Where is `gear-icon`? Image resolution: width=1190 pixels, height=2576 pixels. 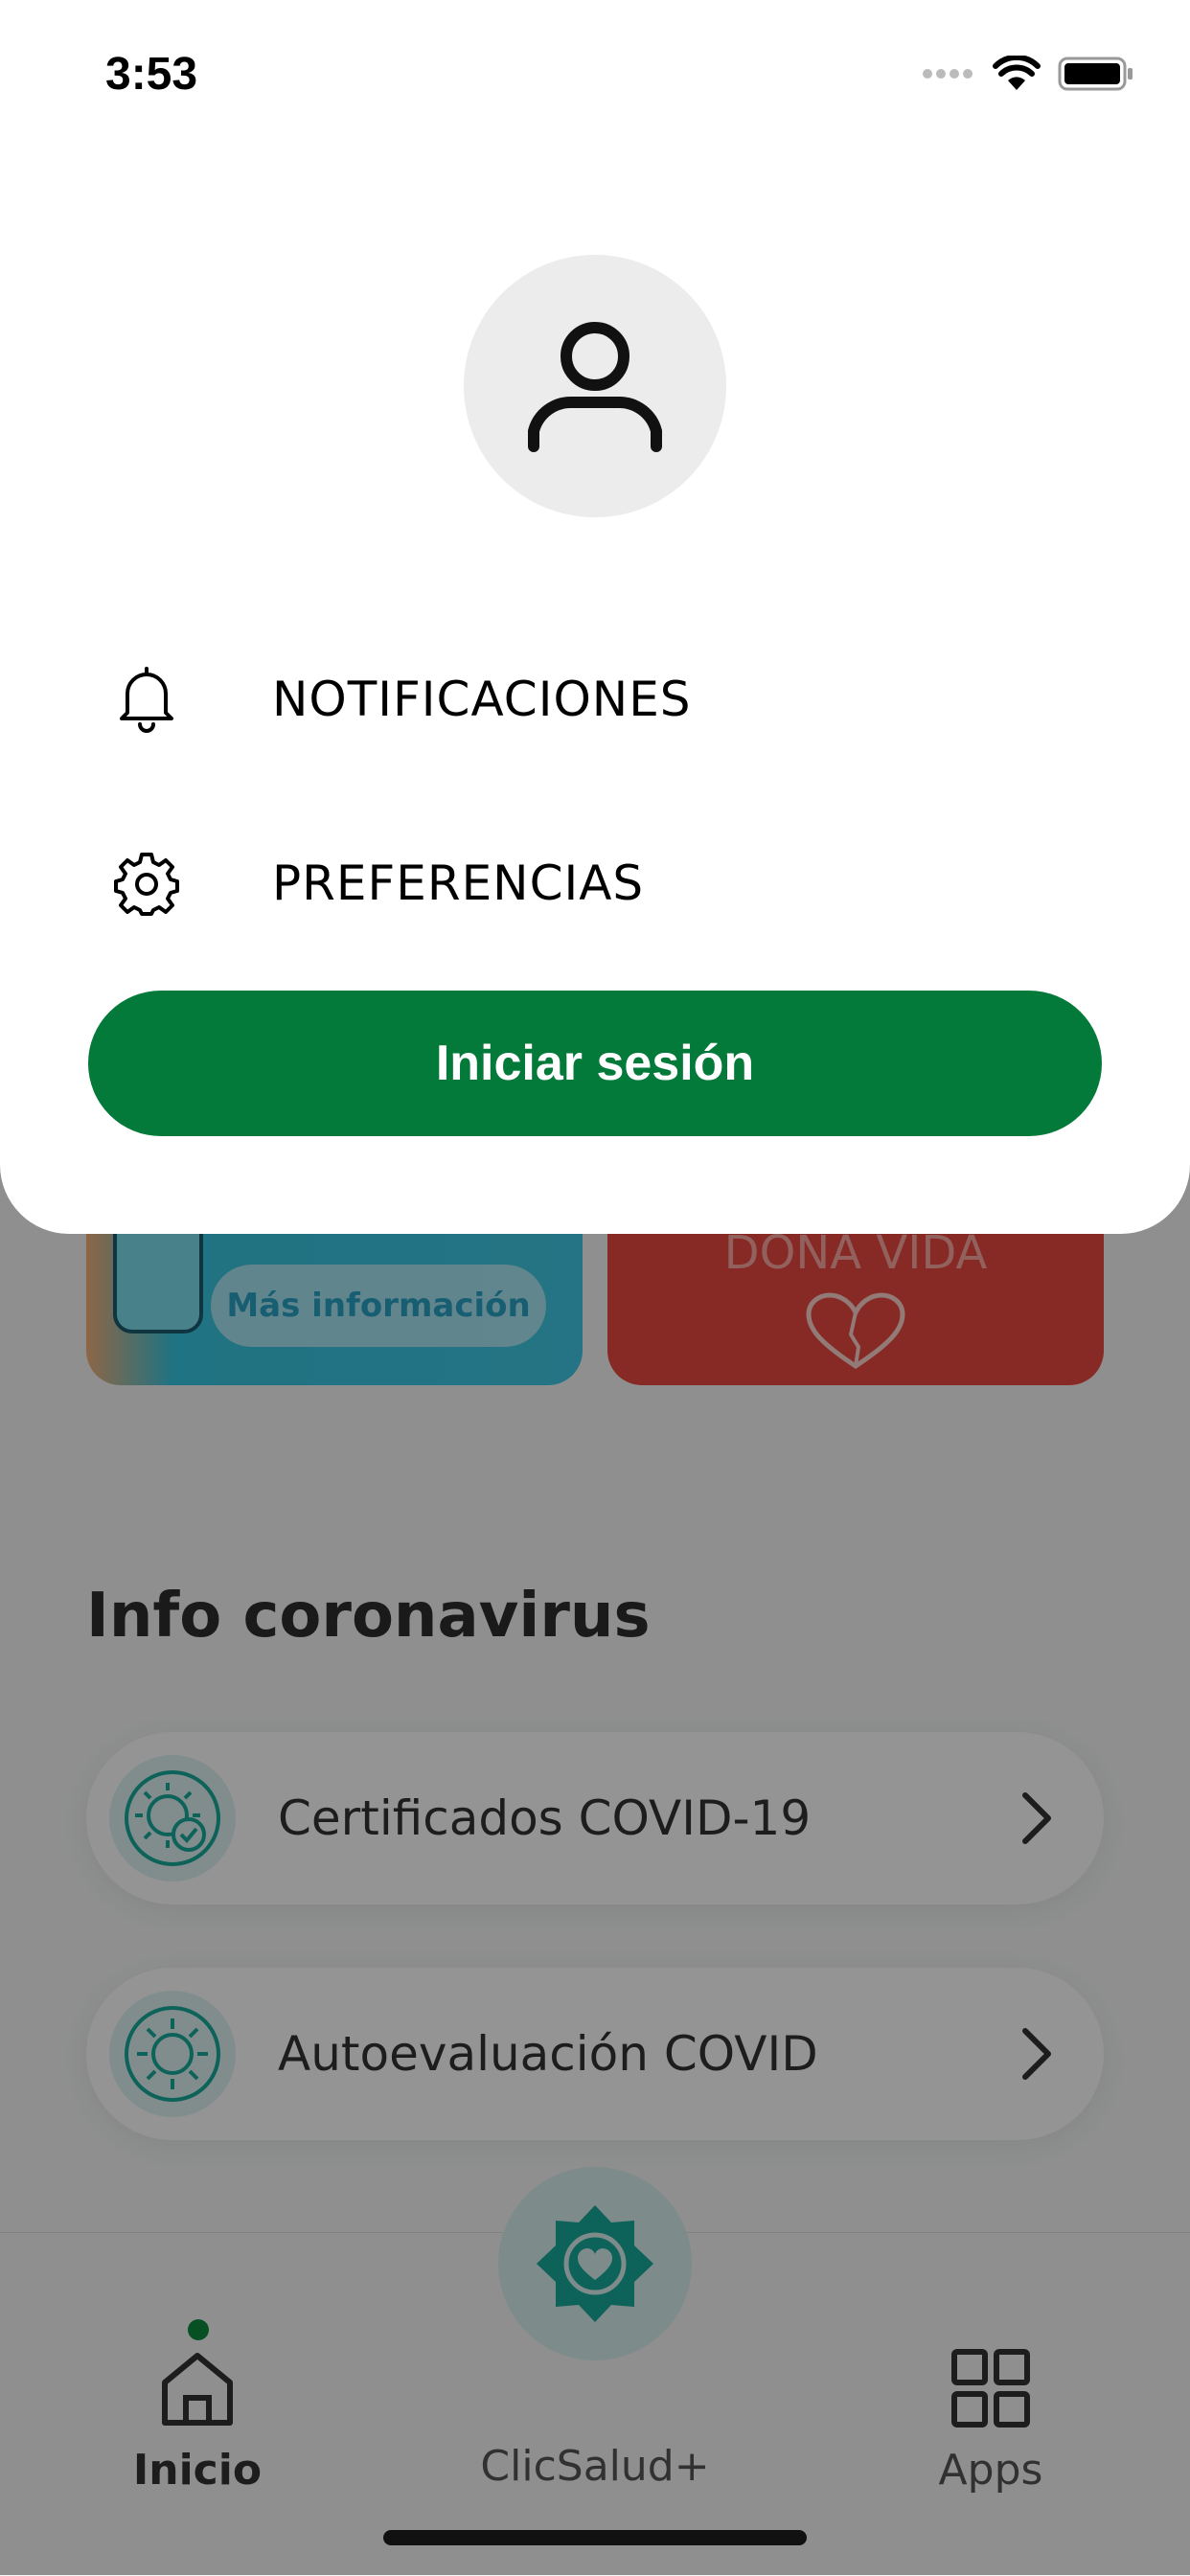
gear-icon is located at coordinates (147, 884).